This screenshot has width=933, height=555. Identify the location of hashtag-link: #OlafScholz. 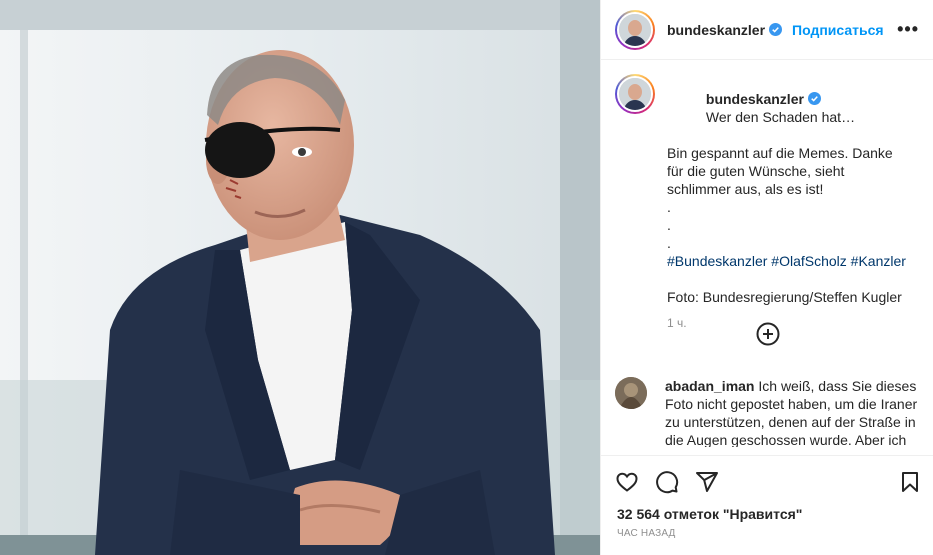
(808, 261).